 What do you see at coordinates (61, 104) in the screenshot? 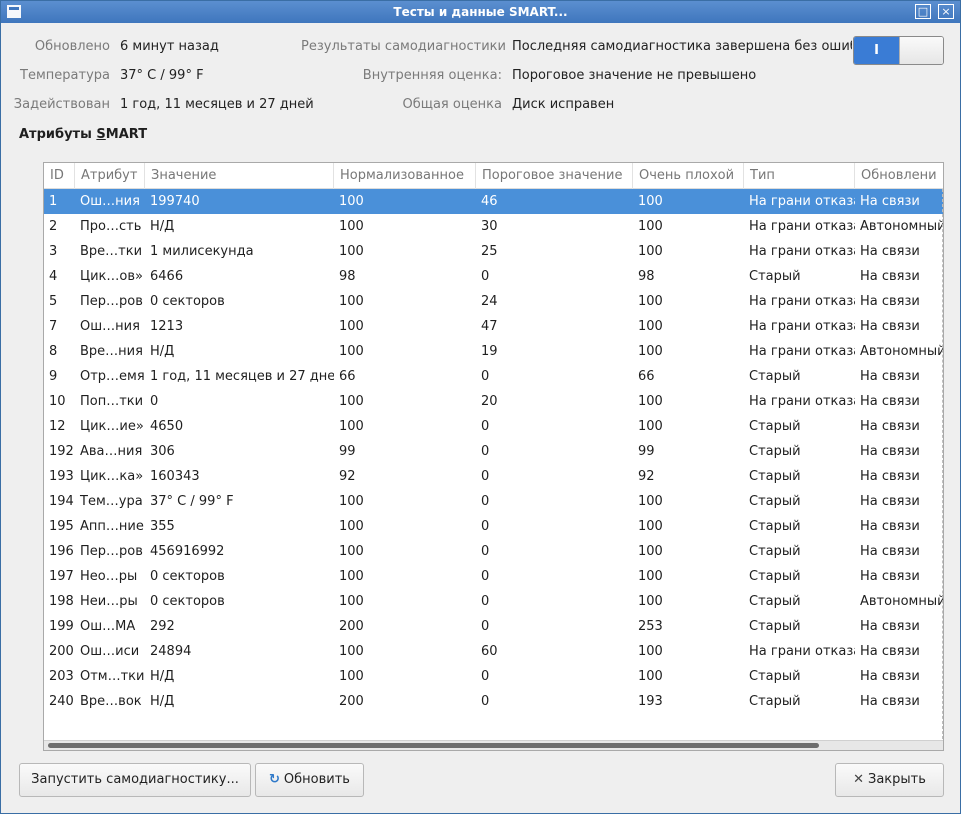
I see `powered-label: Задействован` at bounding box center [61, 104].